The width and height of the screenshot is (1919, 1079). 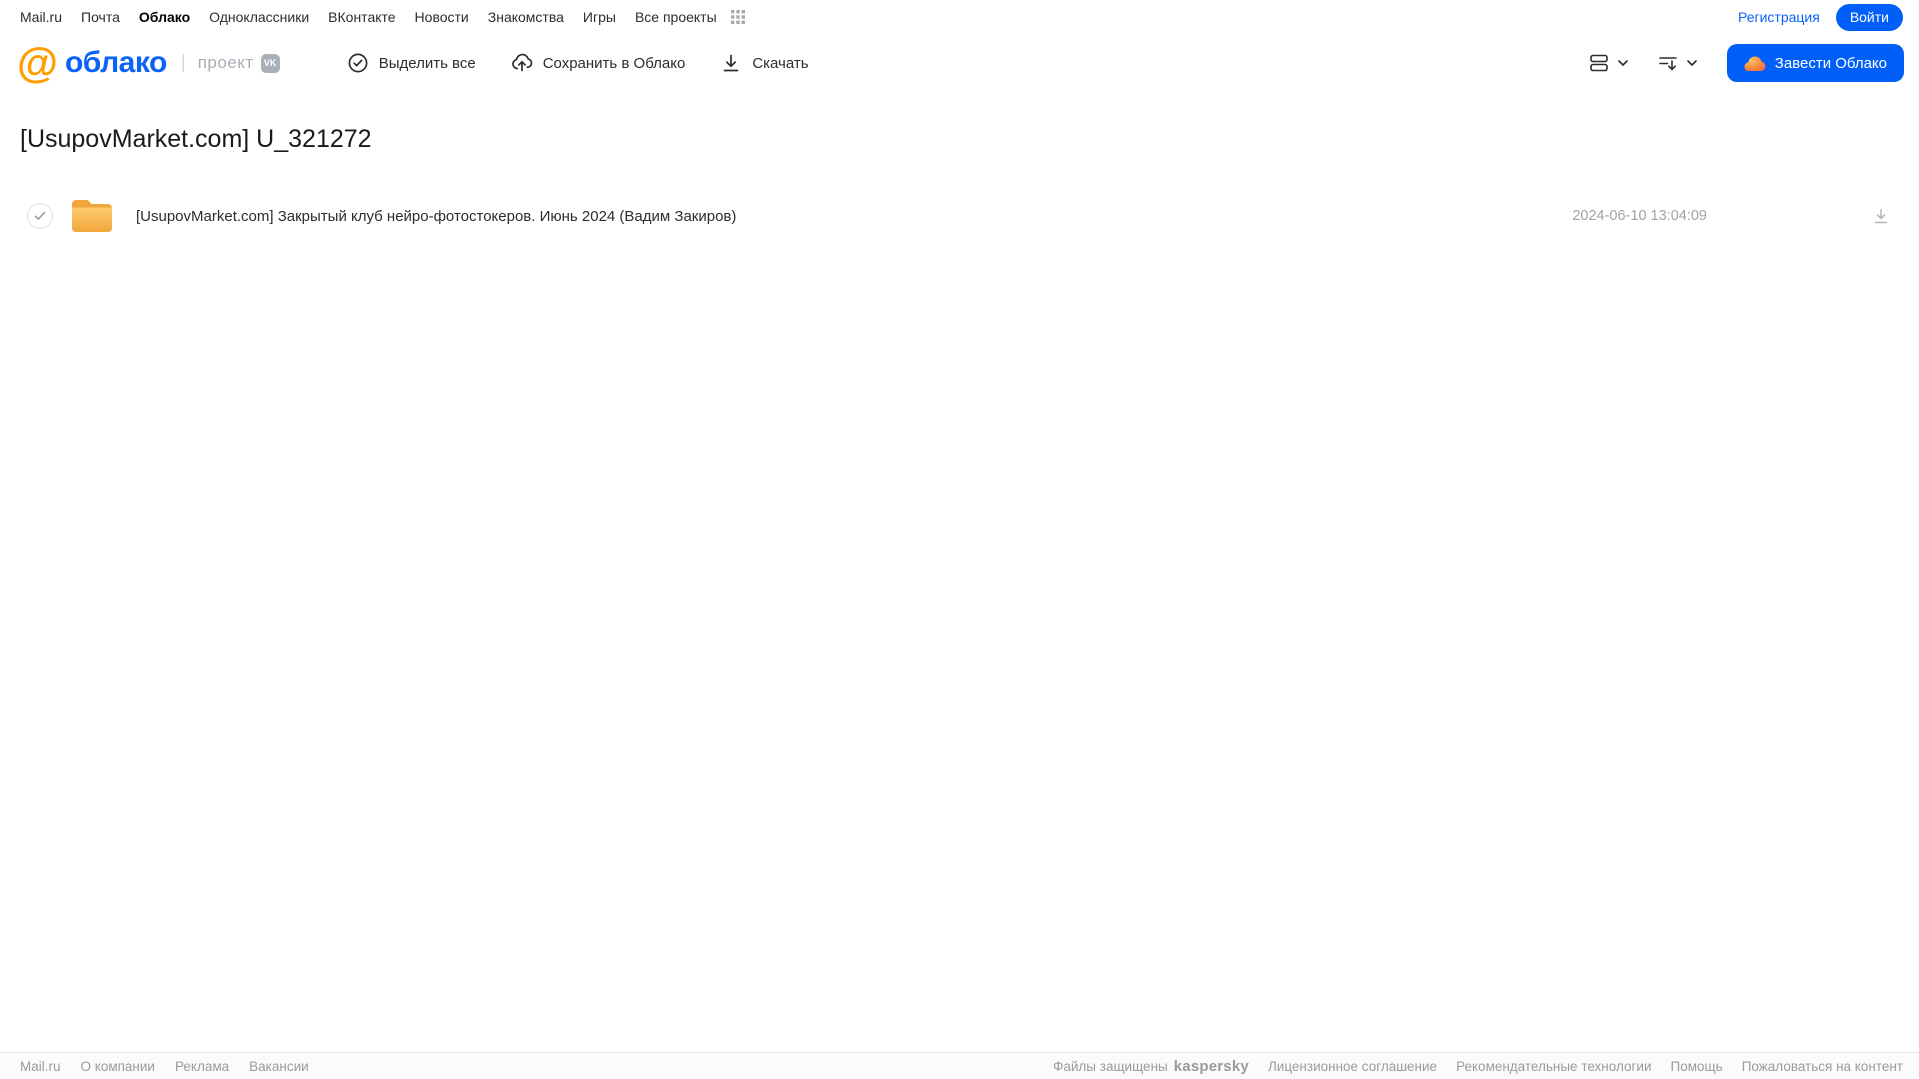 What do you see at coordinates (279, 1066) in the screenshot?
I see `footer-jobs-link: Вакансии` at bounding box center [279, 1066].